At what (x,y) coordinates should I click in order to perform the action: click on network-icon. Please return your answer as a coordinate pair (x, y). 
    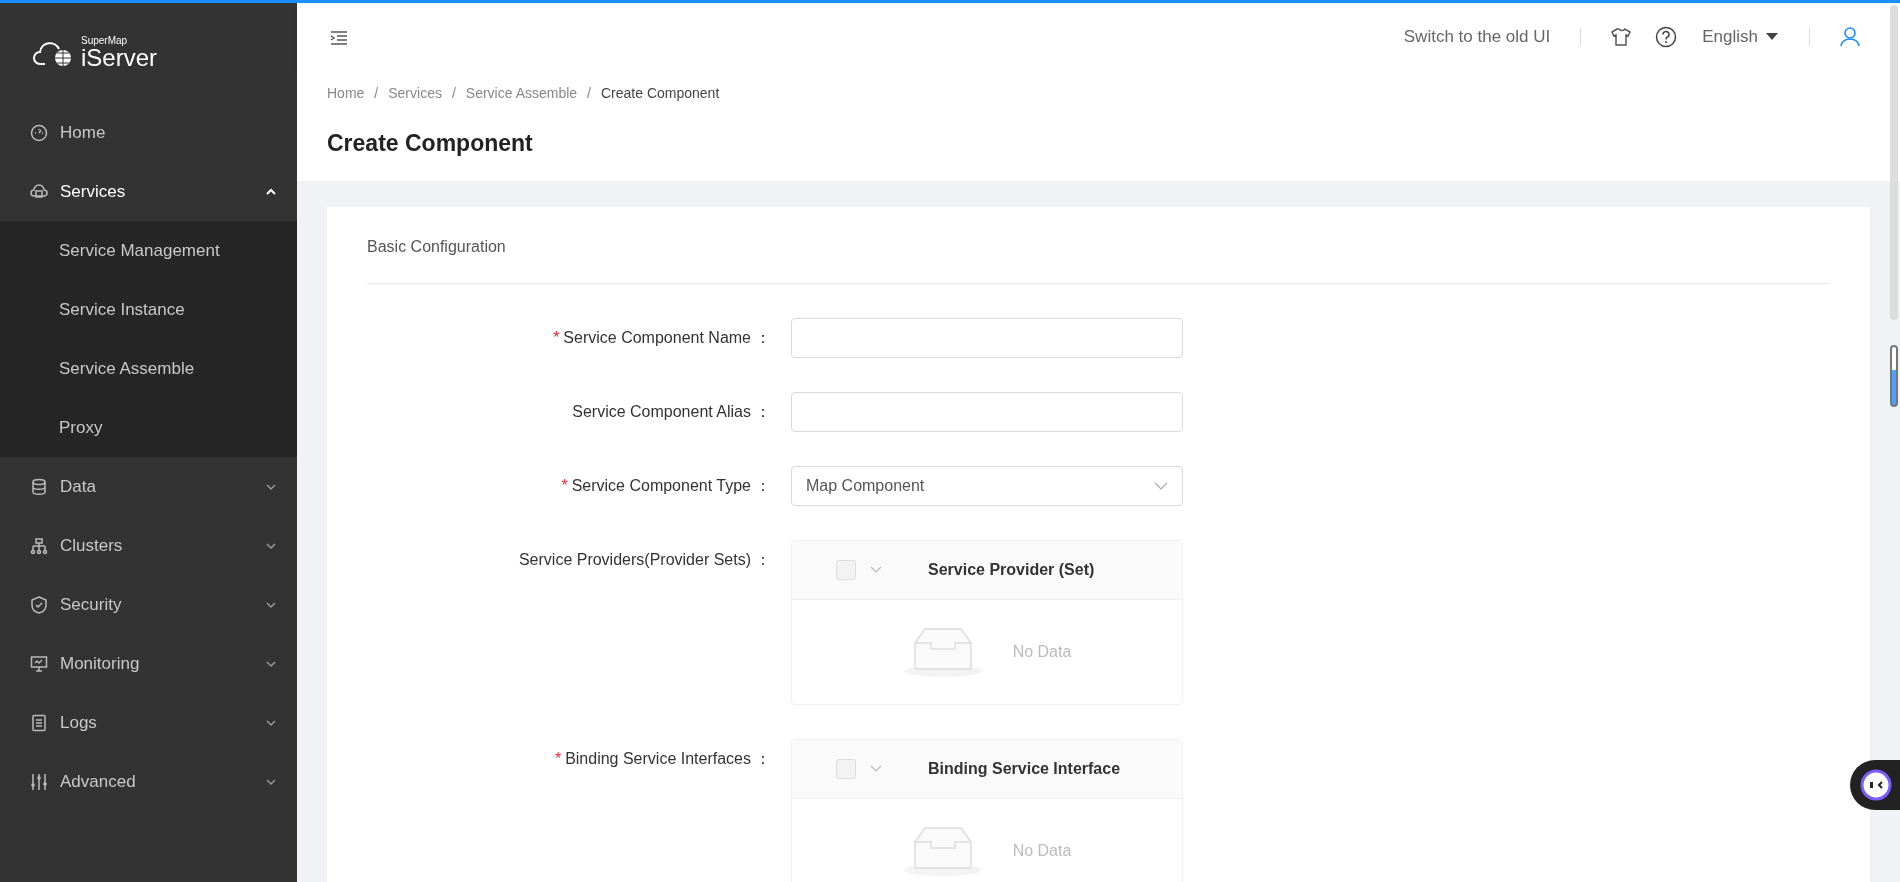
    Looking at the image, I should click on (39, 545).